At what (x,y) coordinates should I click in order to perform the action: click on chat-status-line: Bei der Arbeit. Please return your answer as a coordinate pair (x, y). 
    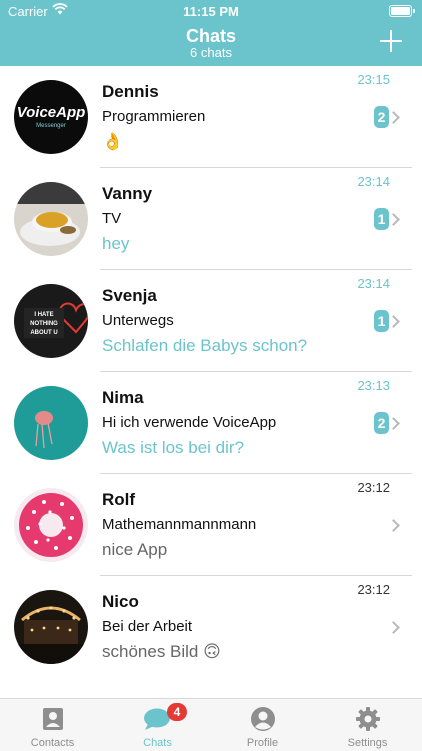
    Looking at the image, I should click on (147, 626).